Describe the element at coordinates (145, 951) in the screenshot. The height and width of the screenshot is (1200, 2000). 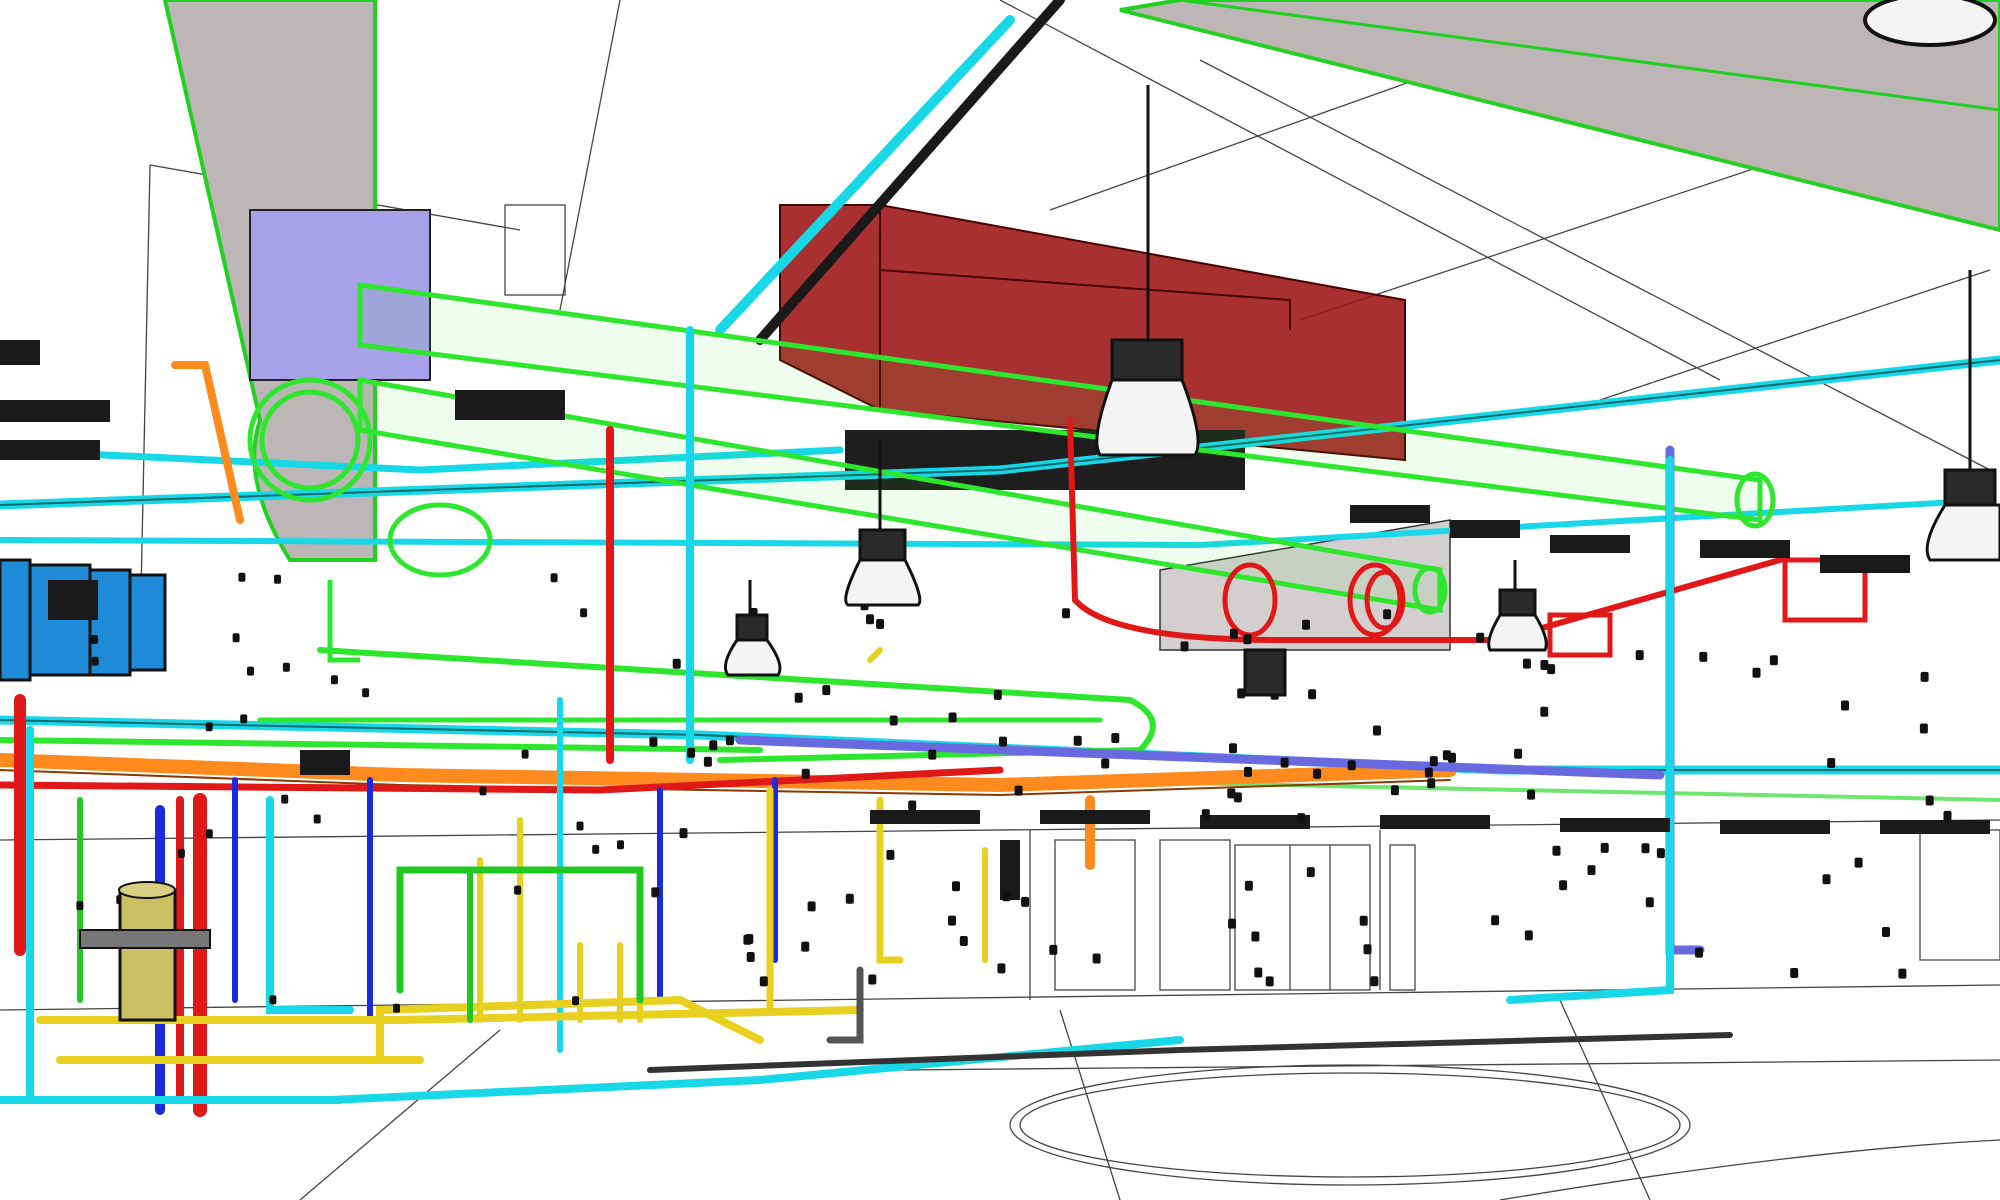
I see `water-heater-tank` at that location.